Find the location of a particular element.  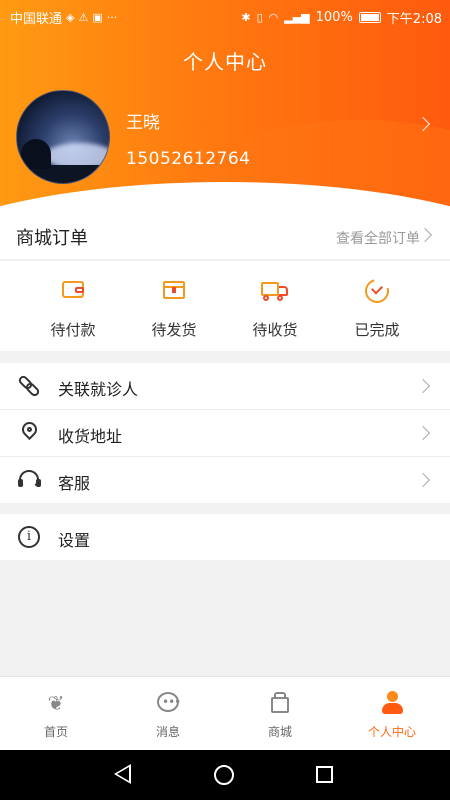

view-all-orders-link: 查看全部订单 is located at coordinates (378, 238).